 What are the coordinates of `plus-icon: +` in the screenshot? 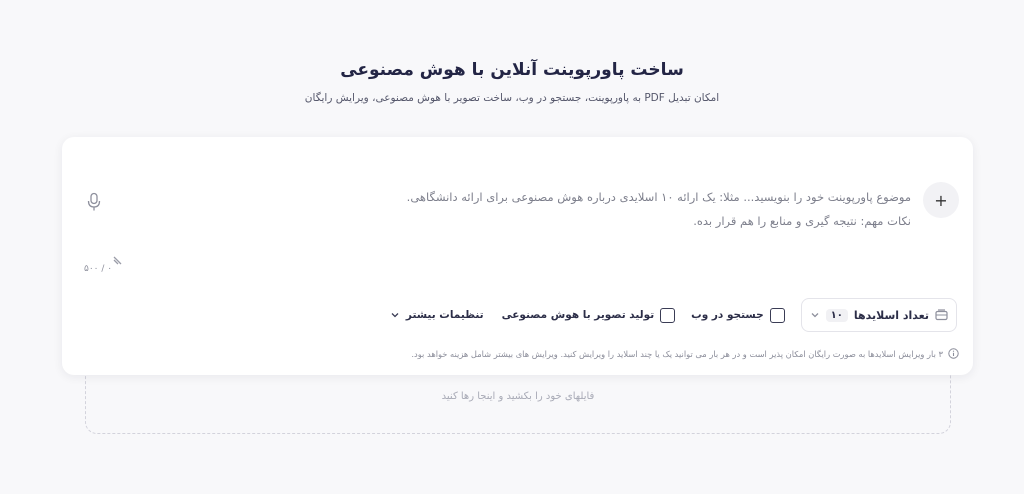 It's located at (941, 200).